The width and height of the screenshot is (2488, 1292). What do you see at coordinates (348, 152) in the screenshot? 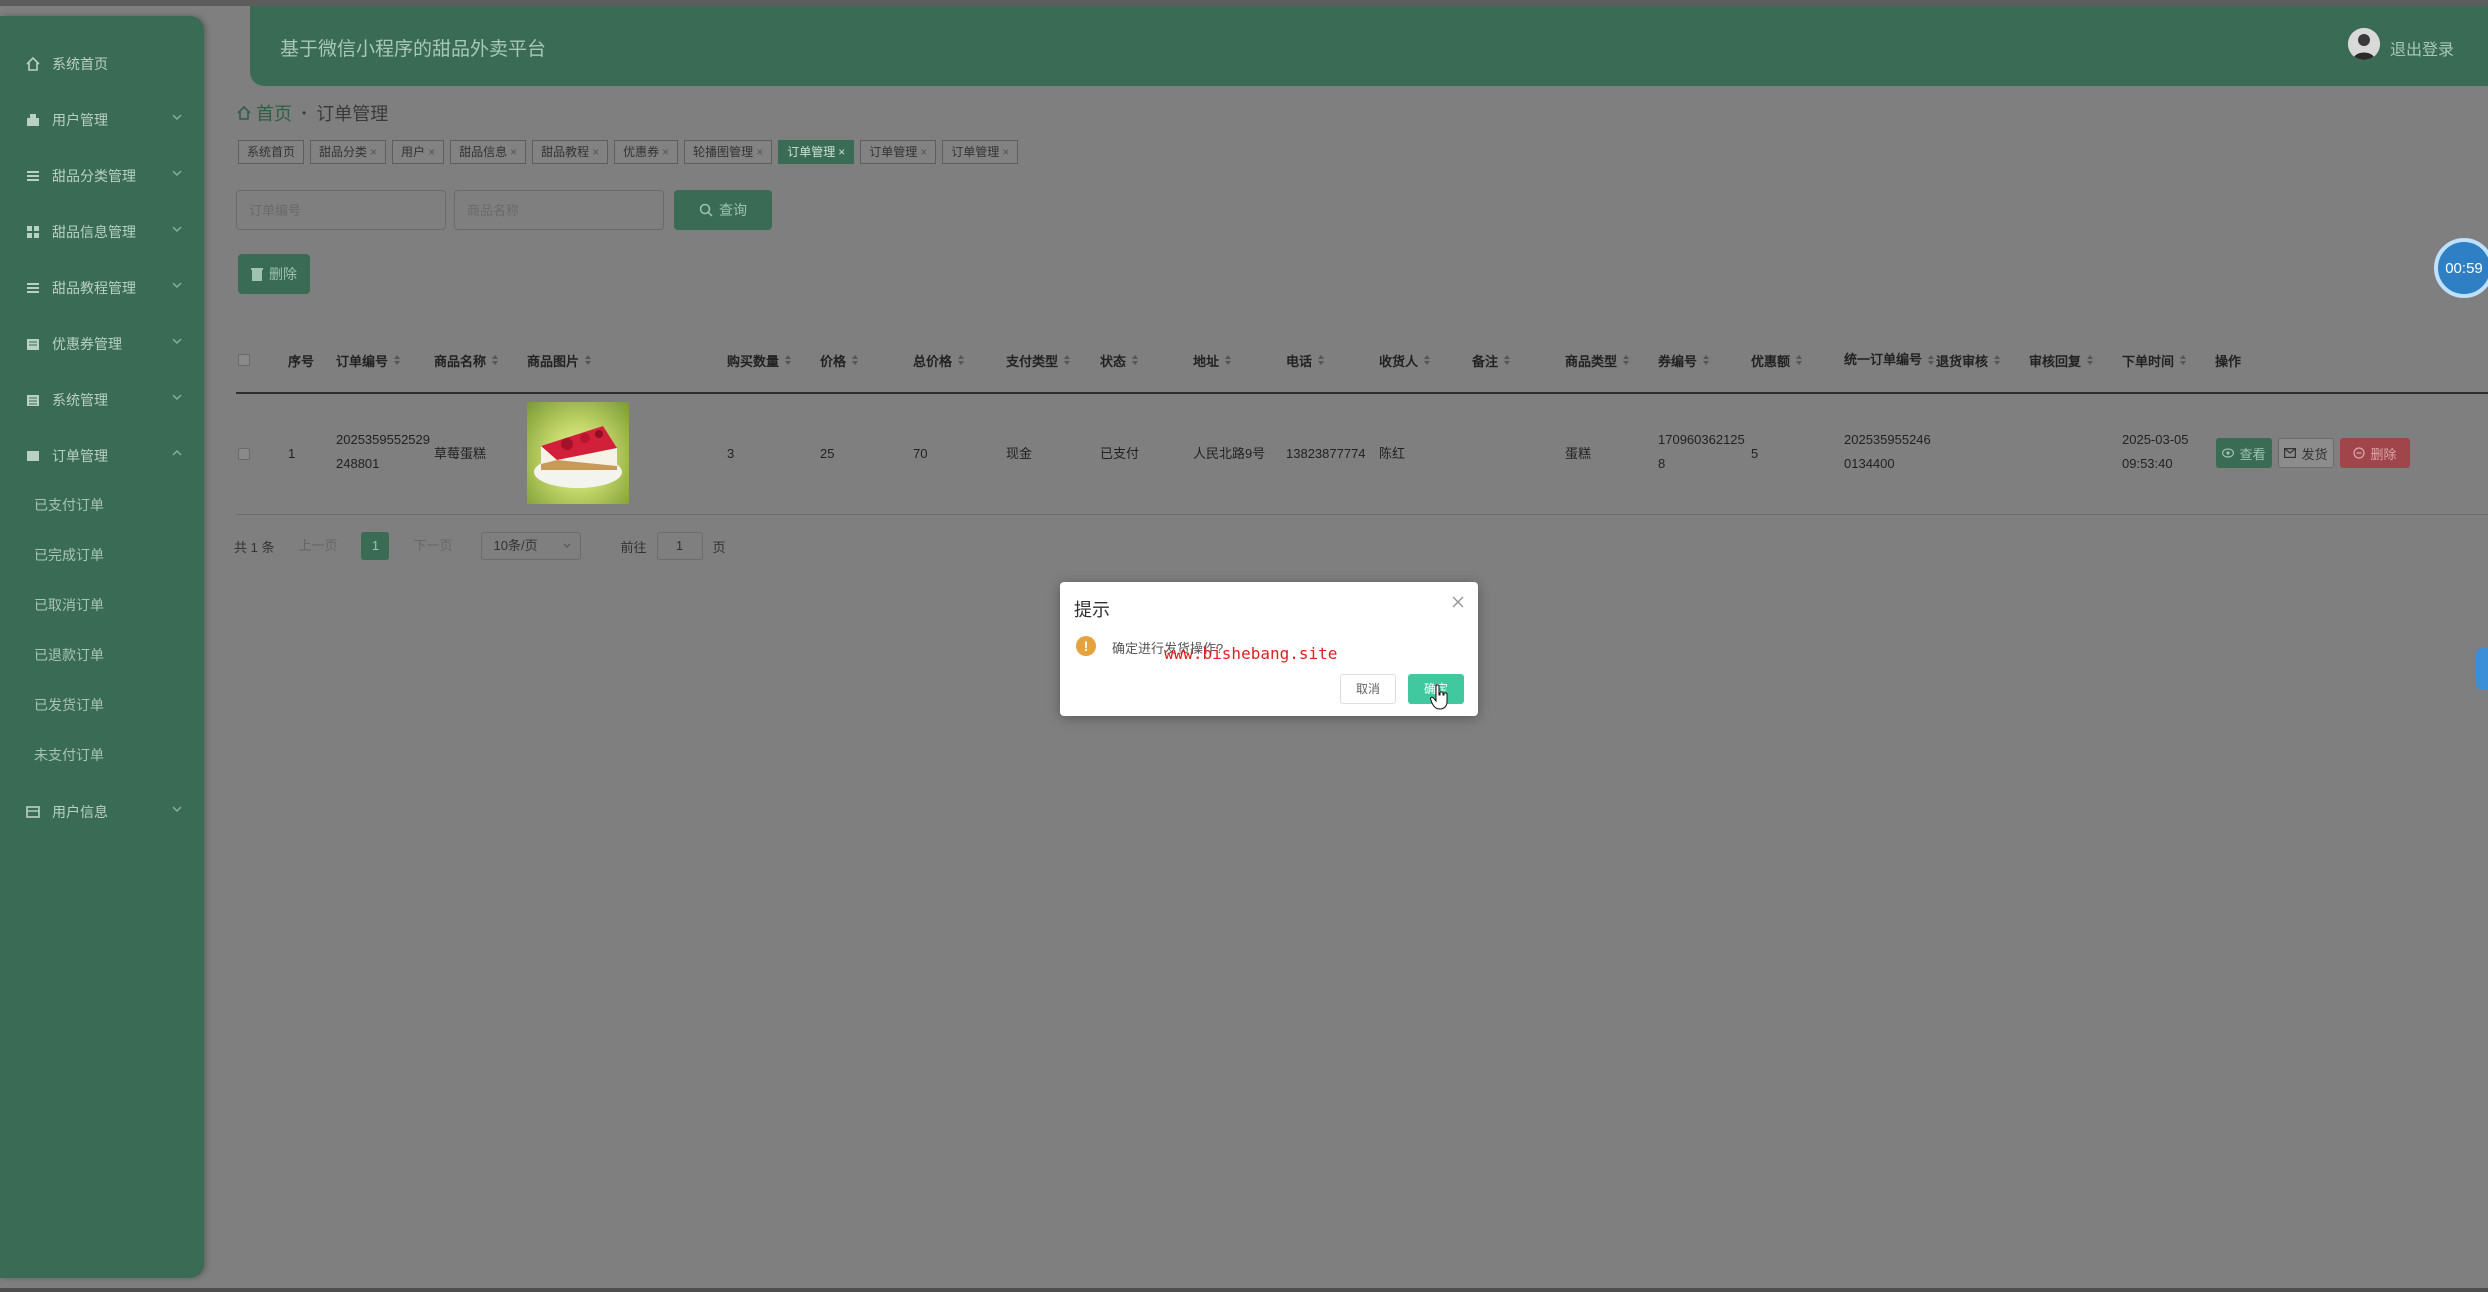
I see `tab-item: 甜品分类 ×` at bounding box center [348, 152].